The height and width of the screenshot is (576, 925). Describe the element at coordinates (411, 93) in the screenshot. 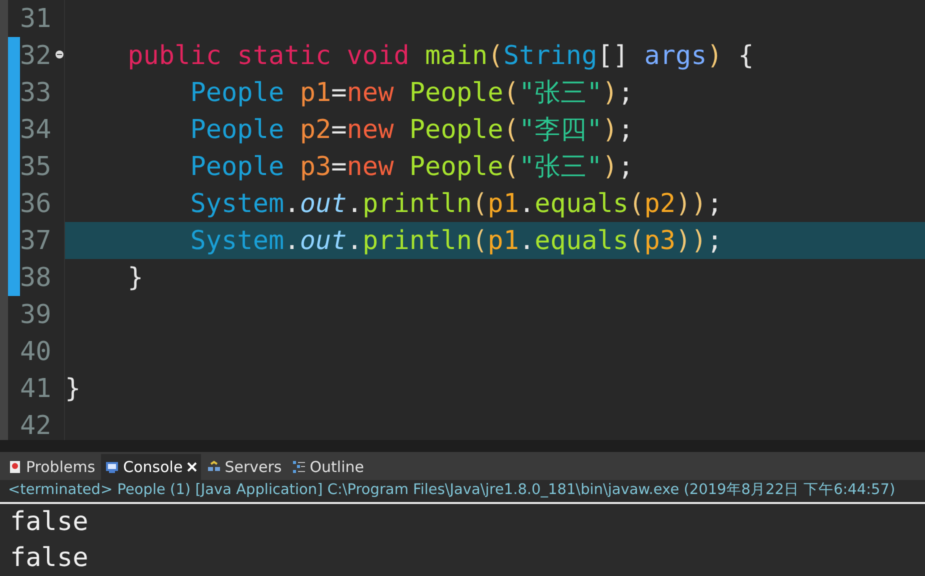

I see `code-line: People p1=new People("张三");` at that location.